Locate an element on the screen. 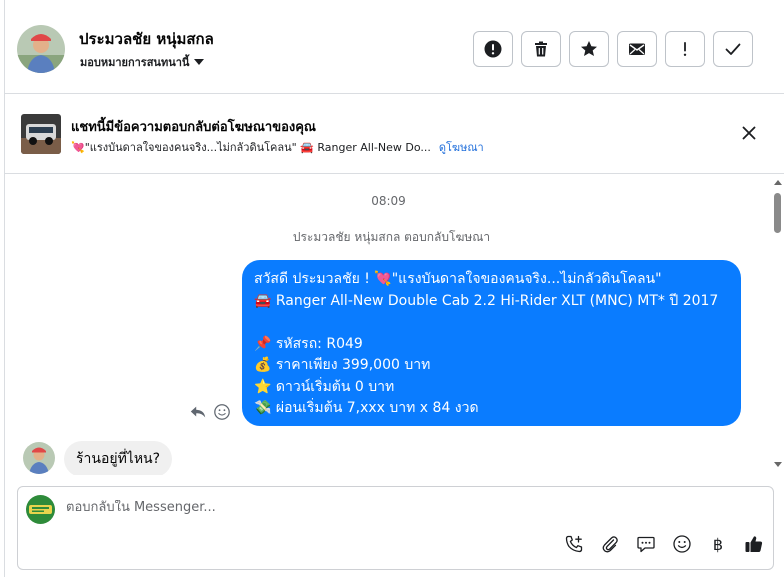  message-actions is located at coordinates (210, 414).